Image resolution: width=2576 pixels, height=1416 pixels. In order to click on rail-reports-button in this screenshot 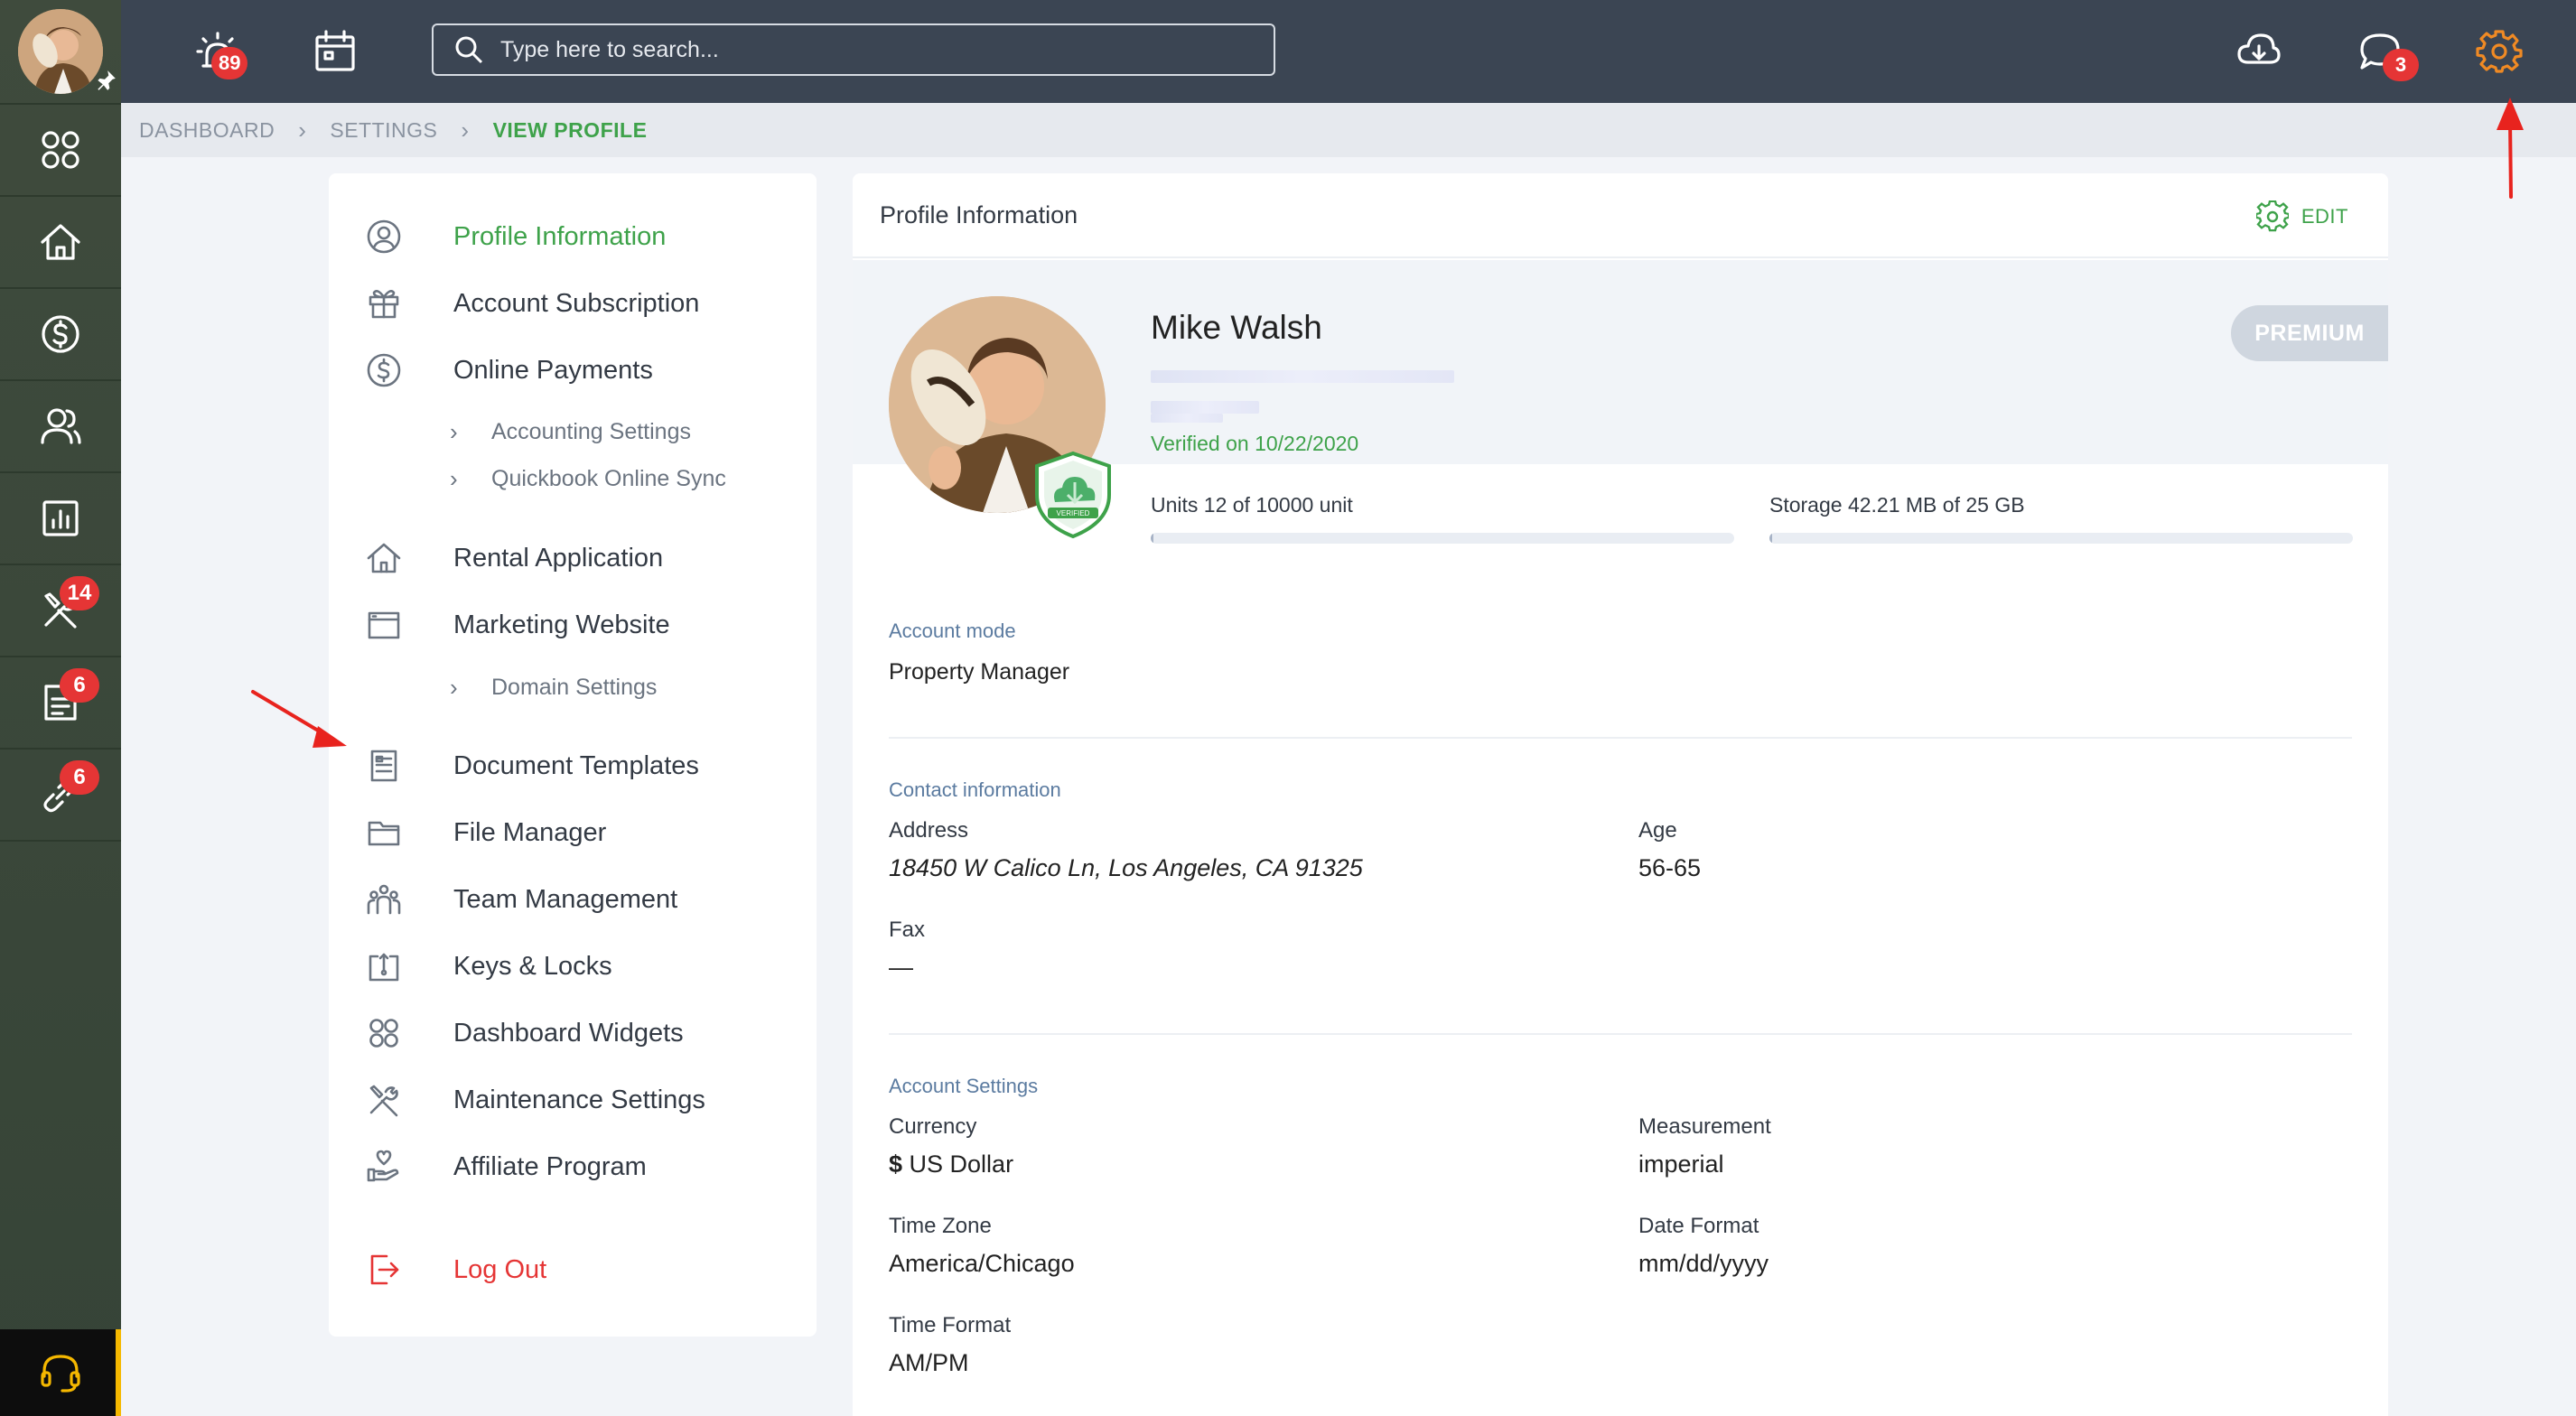, I will do `click(60, 518)`.